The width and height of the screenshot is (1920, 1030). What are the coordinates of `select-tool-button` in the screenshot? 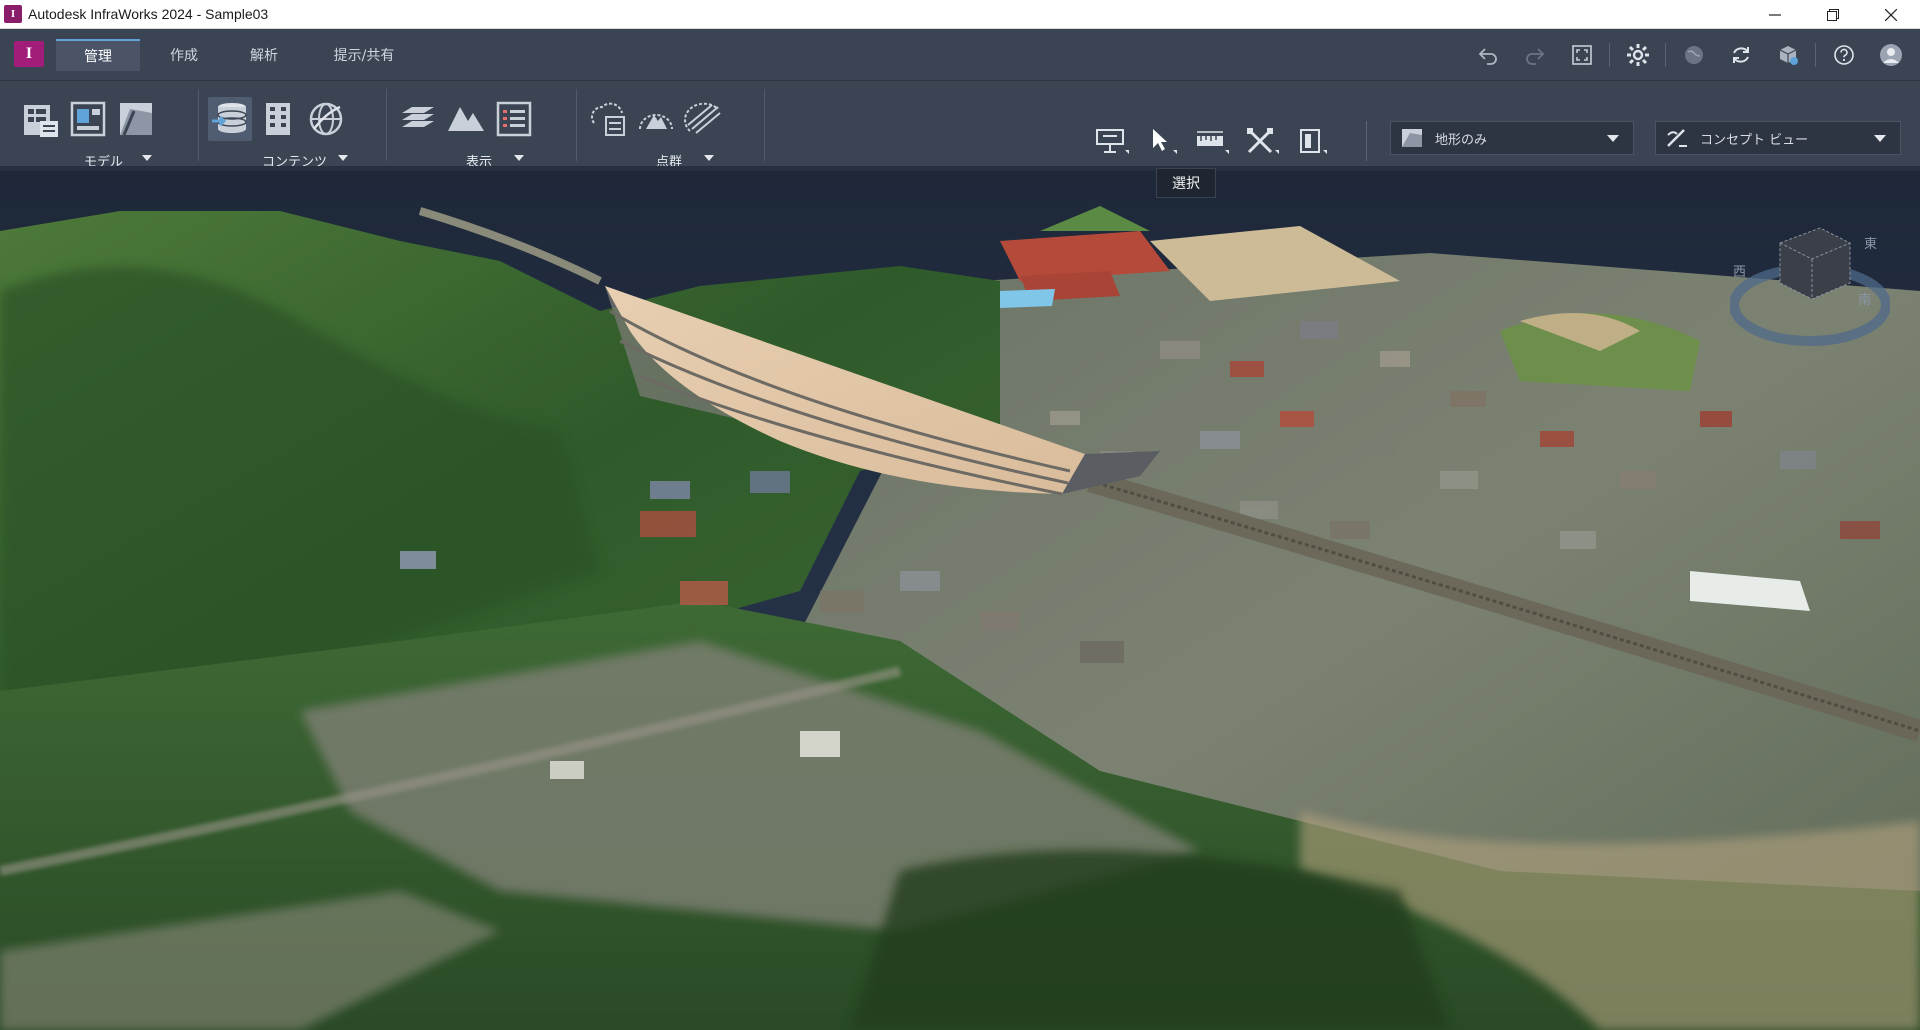 It's located at (1162, 141).